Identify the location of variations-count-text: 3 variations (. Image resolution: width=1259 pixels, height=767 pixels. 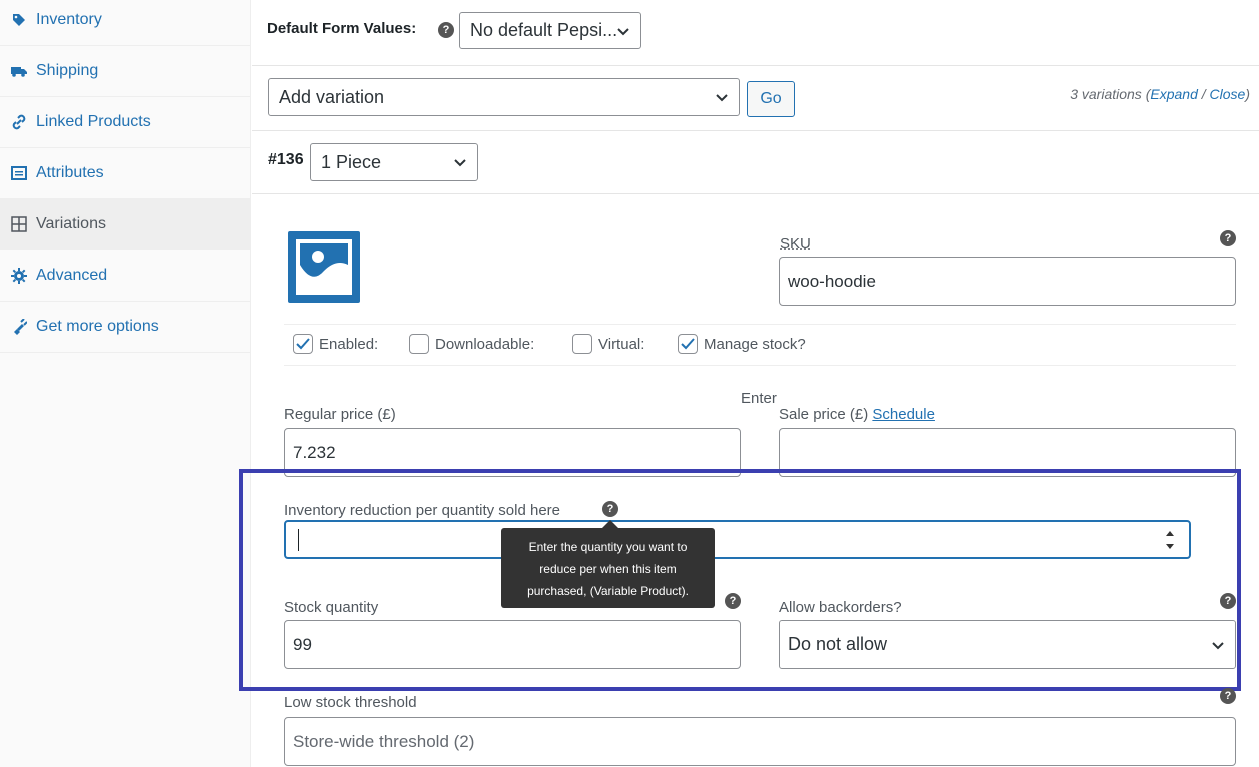
(1110, 94).